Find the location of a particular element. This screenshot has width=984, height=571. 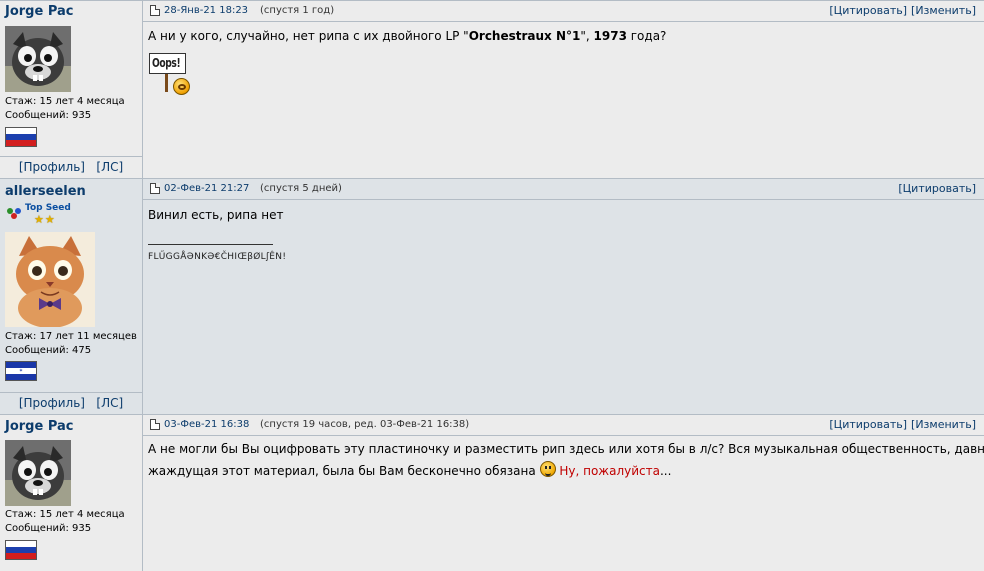

rank-title: Top Seed is located at coordinates (48, 208).